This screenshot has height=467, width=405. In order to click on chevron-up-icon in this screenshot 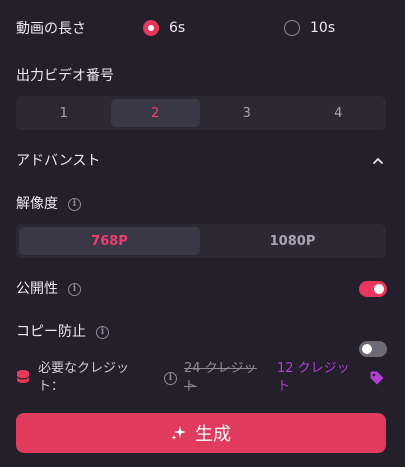, I will do `click(378, 161)`.